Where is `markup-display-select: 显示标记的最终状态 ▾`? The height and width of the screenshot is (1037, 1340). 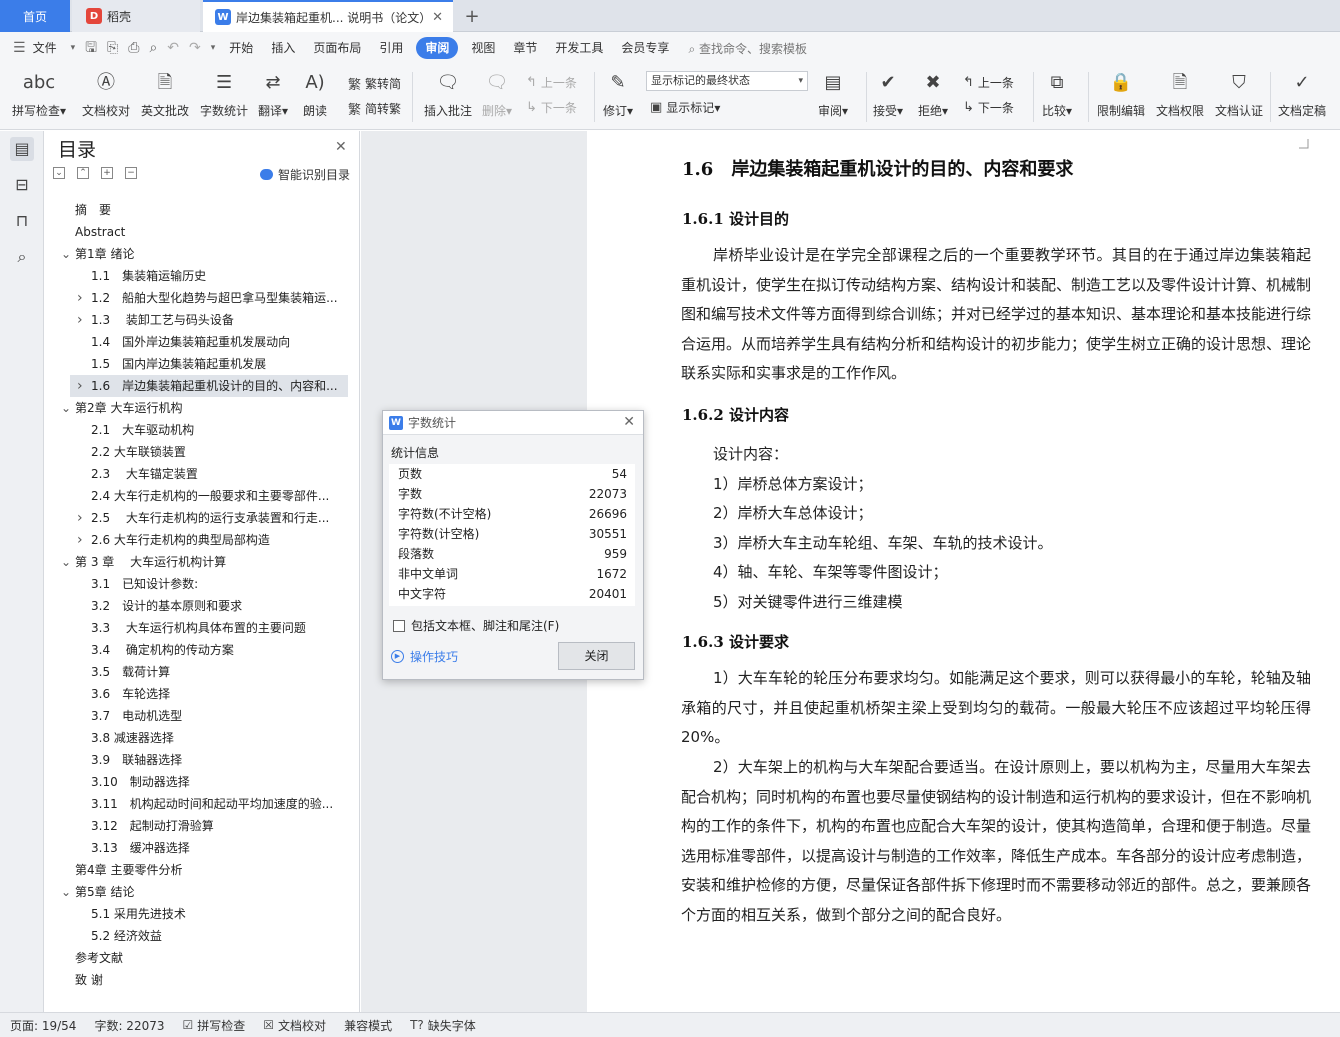 markup-display-select: 显示标记的最终状态 ▾ is located at coordinates (727, 81).